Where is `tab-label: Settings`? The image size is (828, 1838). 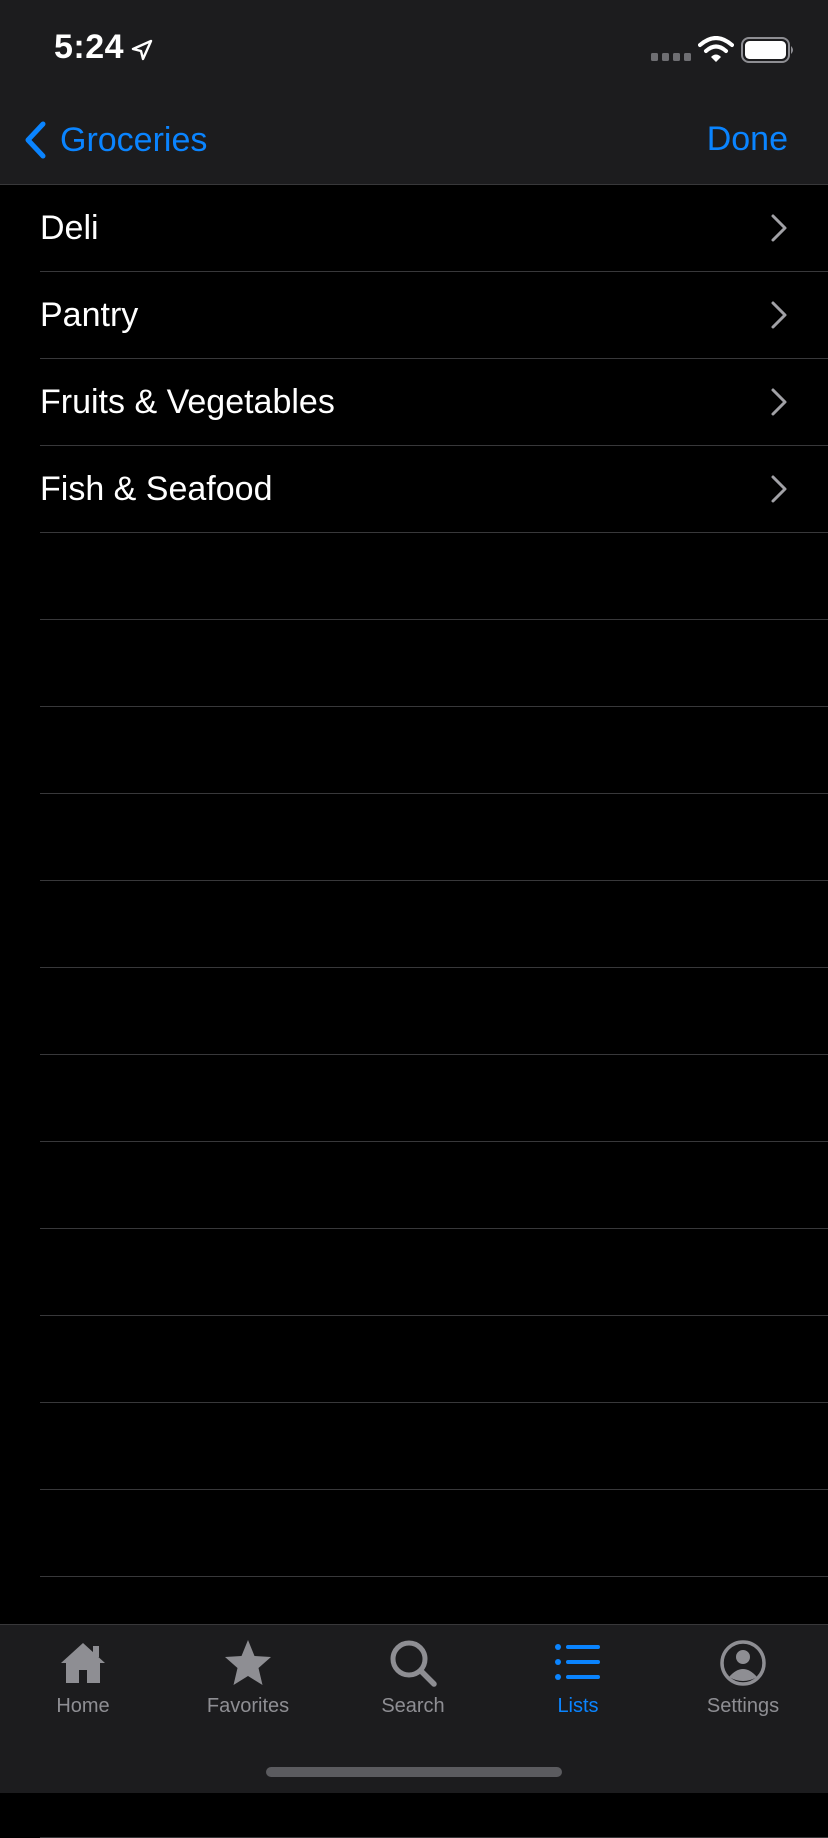 tab-label: Settings is located at coordinates (743, 1706).